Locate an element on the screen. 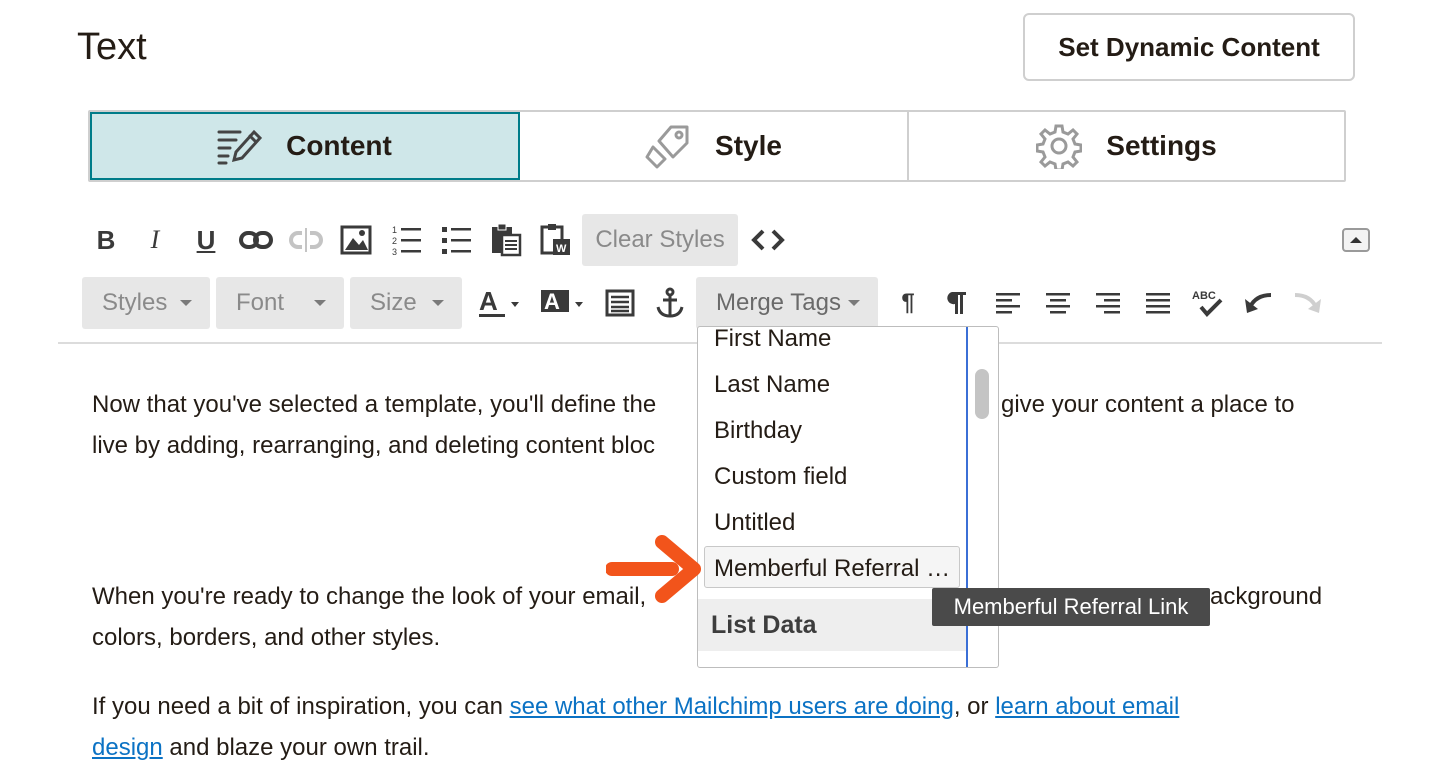  paragraph-1-line-1-end: give your content a place to is located at coordinates (1148, 404).